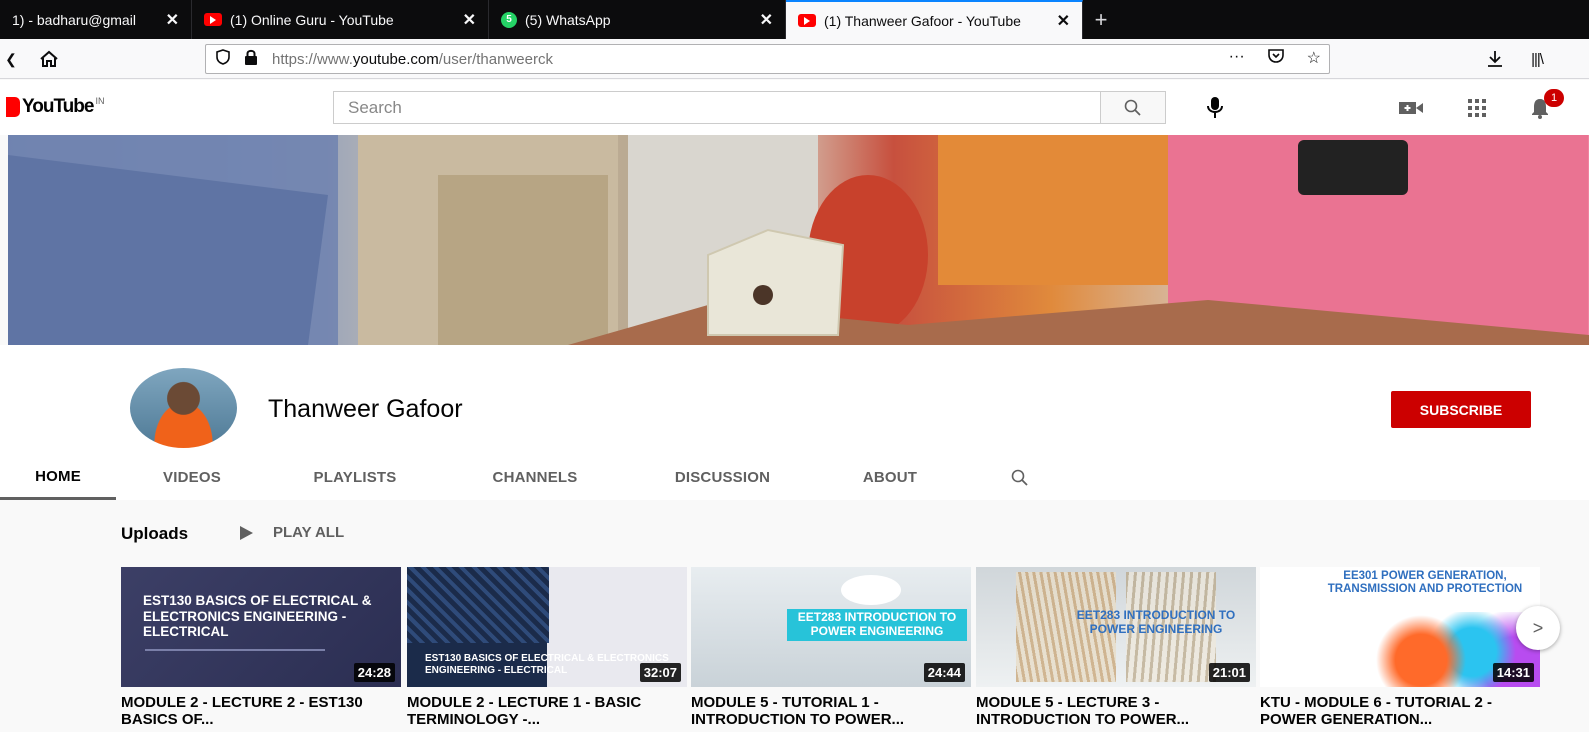 The width and height of the screenshot is (1589, 732). I want to click on download-icon, so click(1495, 59).